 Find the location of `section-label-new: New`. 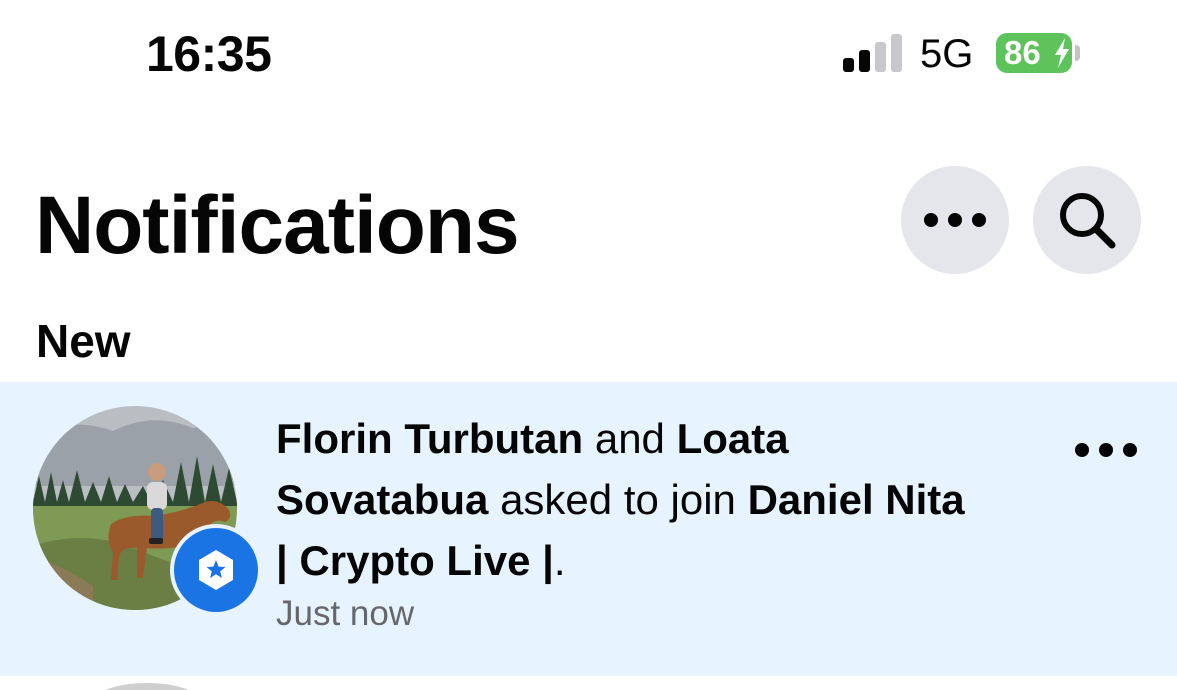

section-label-new: New is located at coordinates (83, 341).